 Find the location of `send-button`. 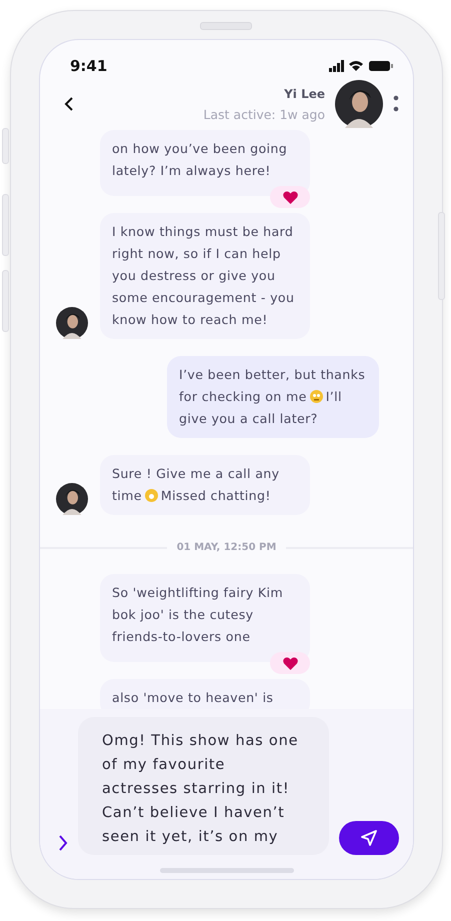

send-button is located at coordinates (369, 838).